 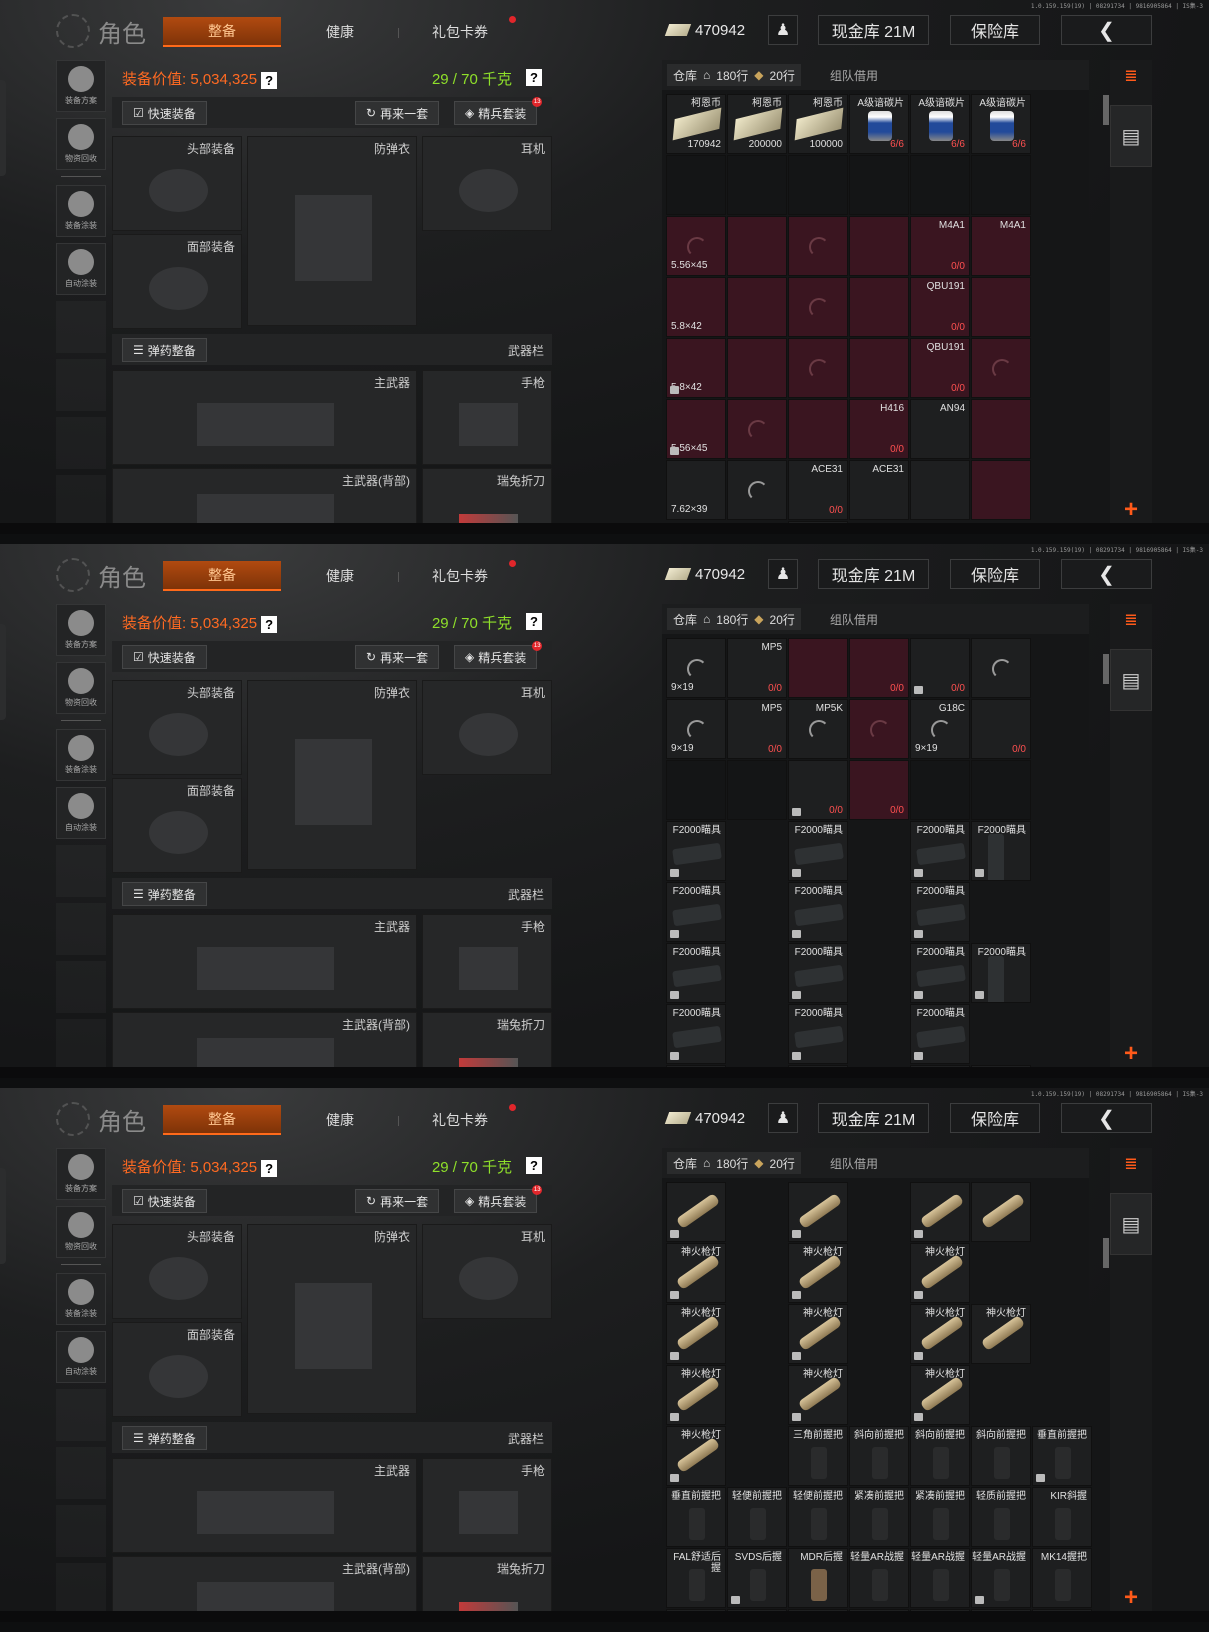 What do you see at coordinates (818, 1456) in the screenshot?
I see `storage-cell: 三角前握把` at bounding box center [818, 1456].